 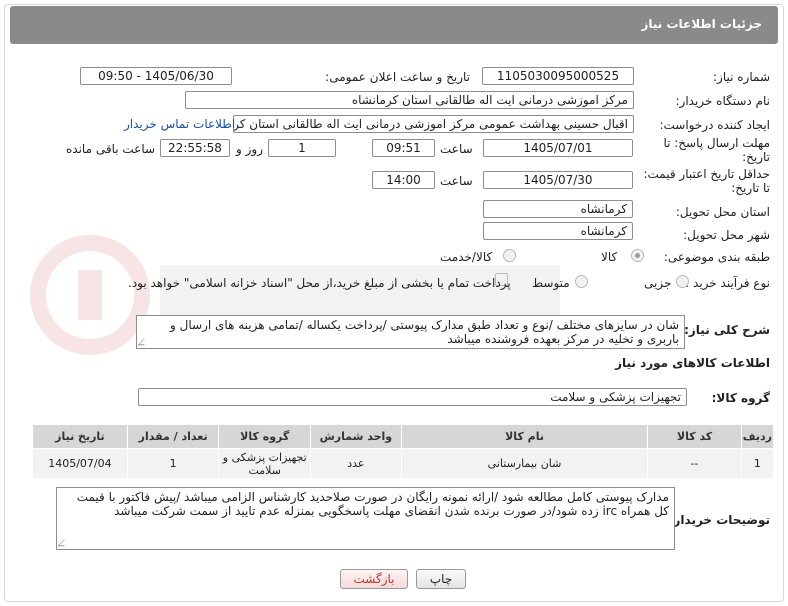 What do you see at coordinates (412, 397) in the screenshot?
I see `goods-group-value: تجهیزات پزشکی و سلامت` at bounding box center [412, 397].